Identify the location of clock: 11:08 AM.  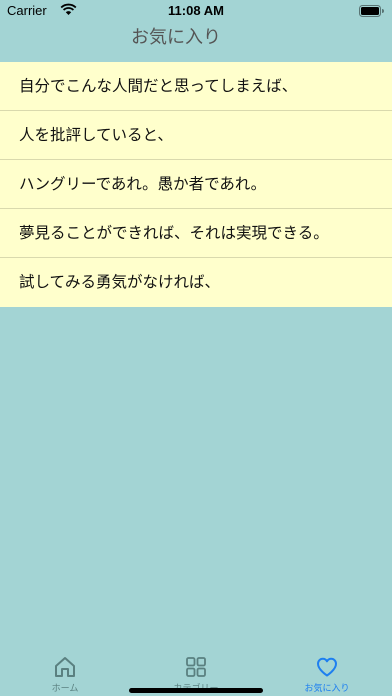
(196, 10).